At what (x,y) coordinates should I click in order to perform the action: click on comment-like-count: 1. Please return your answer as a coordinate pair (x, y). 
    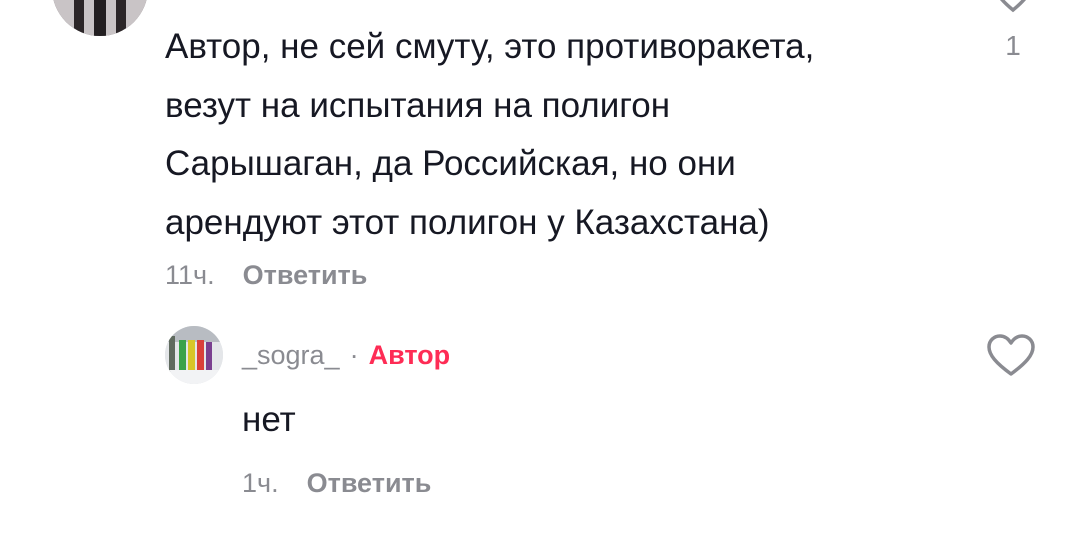
    Looking at the image, I should click on (1013, 45).